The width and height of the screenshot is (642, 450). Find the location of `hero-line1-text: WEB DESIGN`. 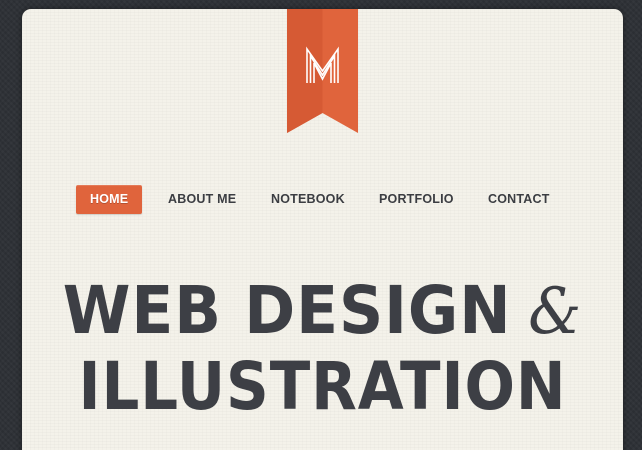

hero-line1-text: WEB DESIGN is located at coordinates (287, 310).